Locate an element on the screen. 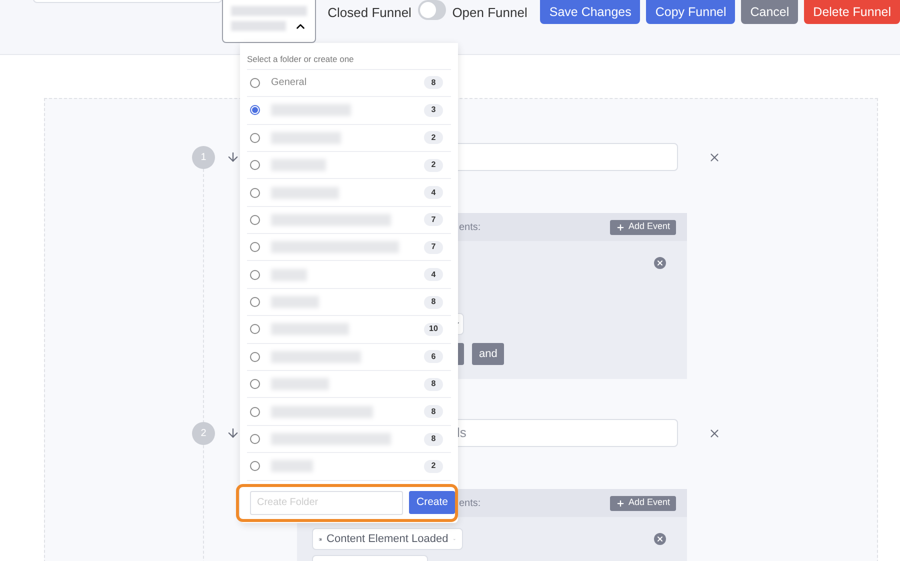  folder-name: General is located at coordinates (289, 83).